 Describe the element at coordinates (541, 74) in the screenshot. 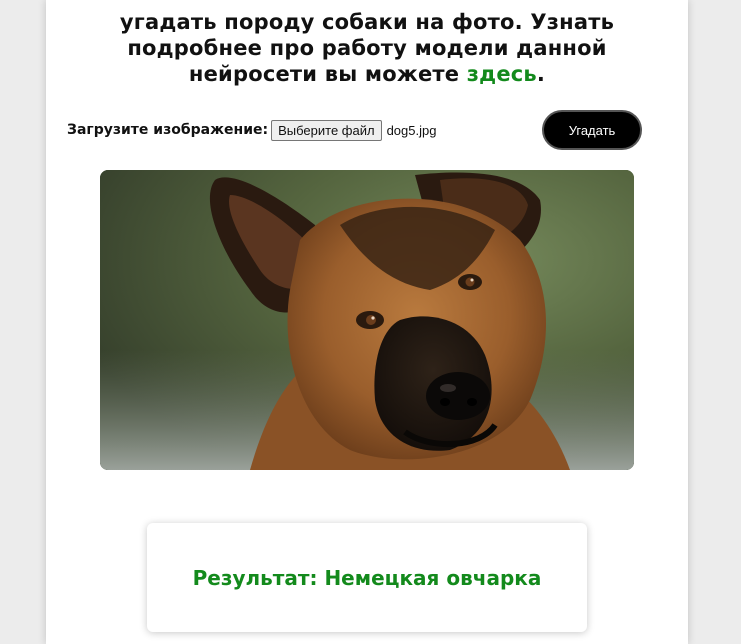

I see `intro-line-3-suffix: .` at that location.